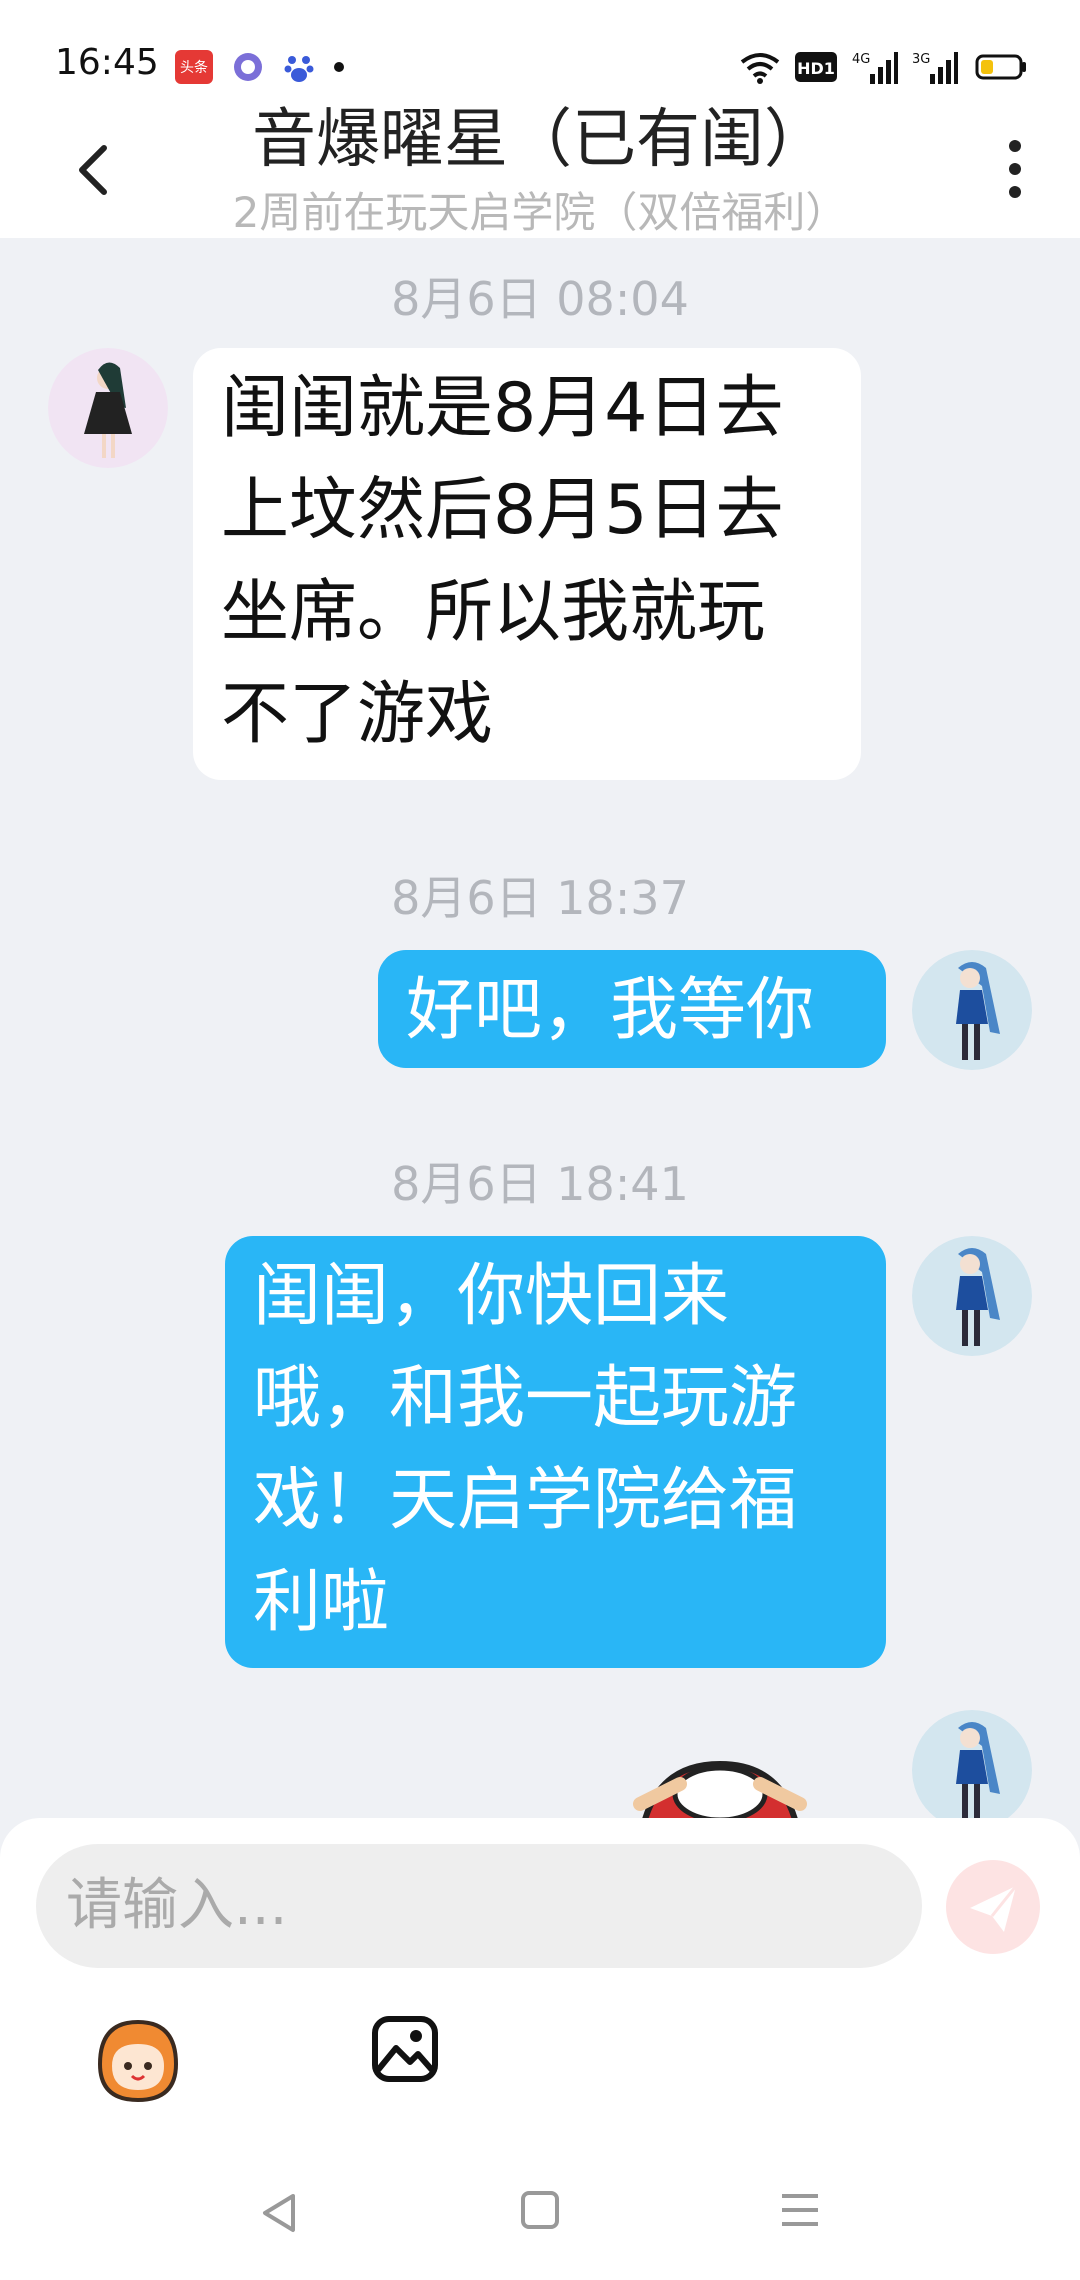  Describe the element at coordinates (540, 140) in the screenshot. I see `contact-name: 音爆曜星（已有闺）` at that location.